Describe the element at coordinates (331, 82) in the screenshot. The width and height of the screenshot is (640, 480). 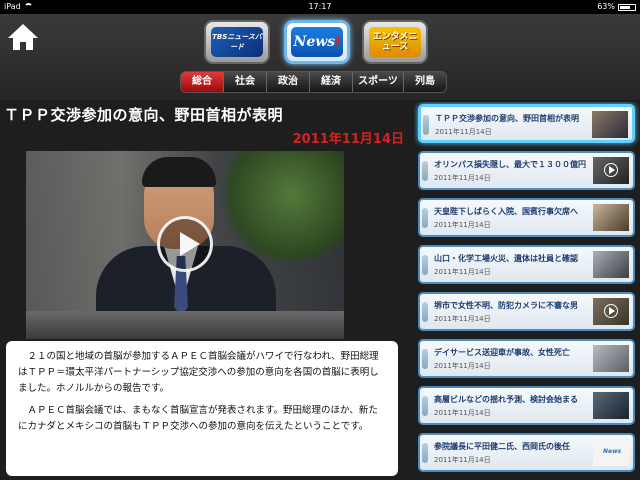
I see `tab-economy: 経済` at that location.